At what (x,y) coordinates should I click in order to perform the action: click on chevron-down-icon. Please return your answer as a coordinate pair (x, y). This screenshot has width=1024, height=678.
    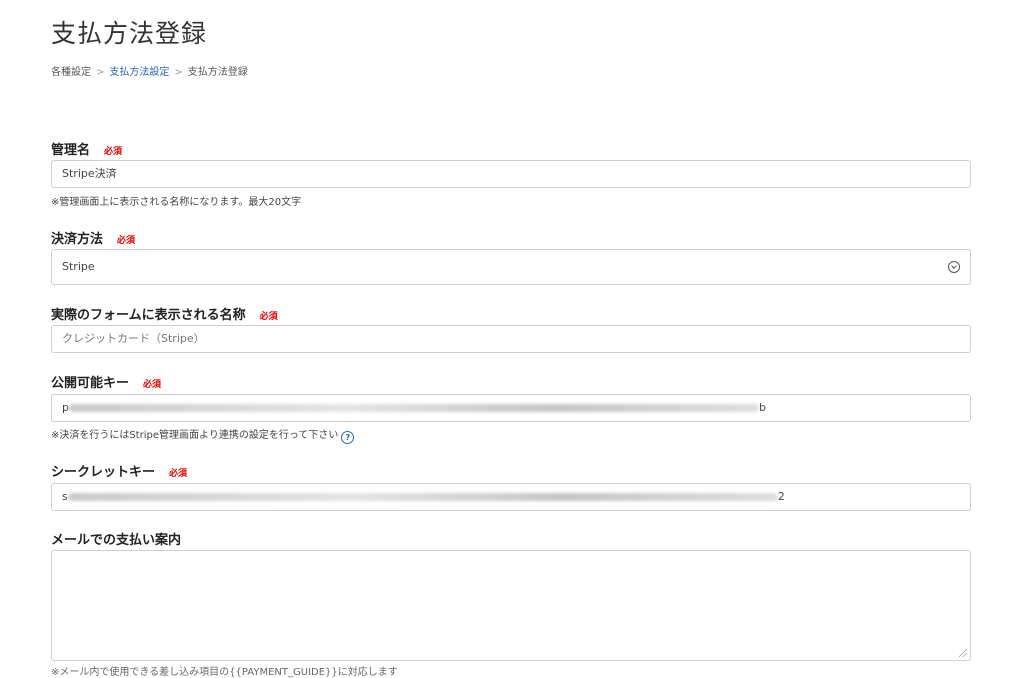
    Looking at the image, I should click on (954, 267).